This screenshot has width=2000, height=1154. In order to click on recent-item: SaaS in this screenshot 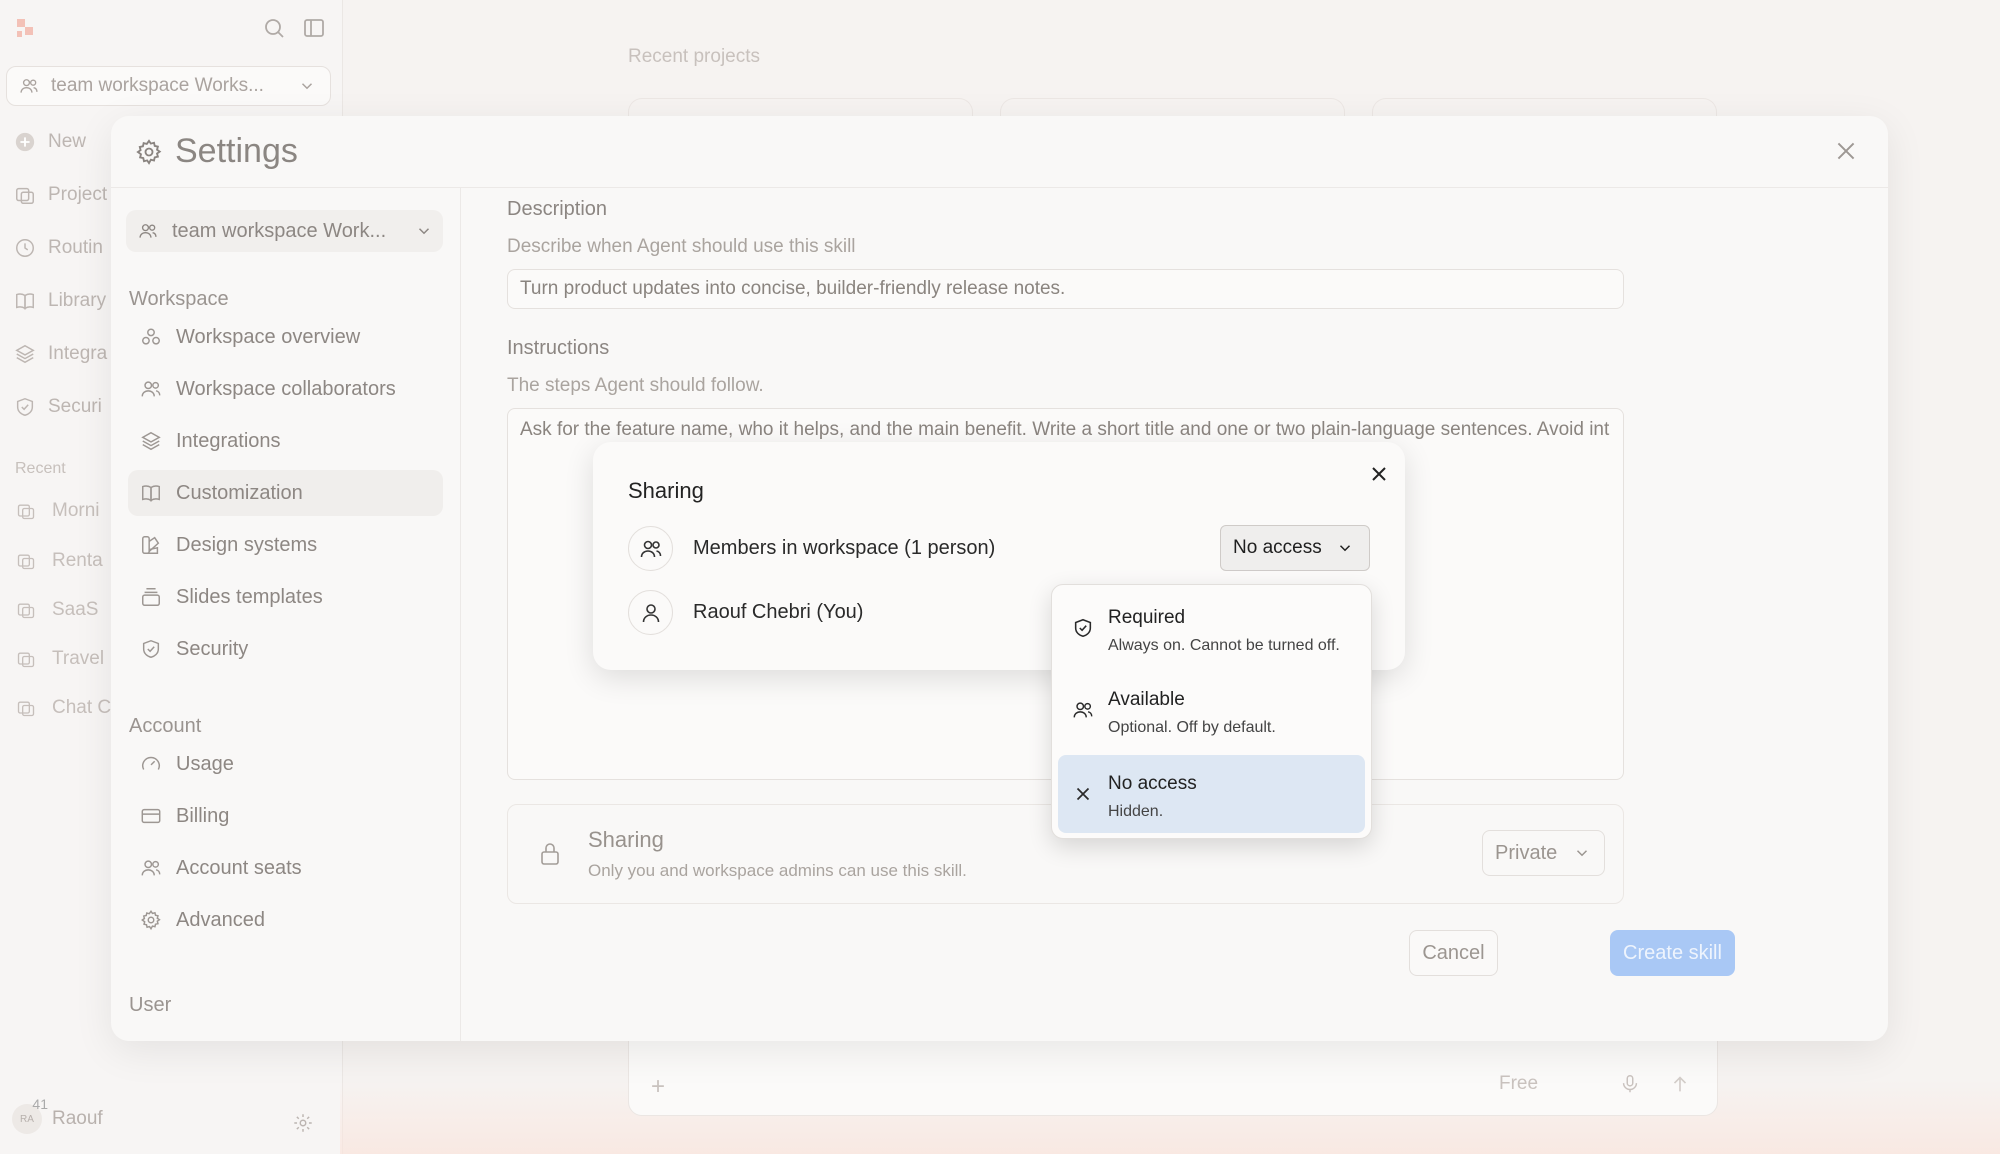, I will do `click(57, 610)`.